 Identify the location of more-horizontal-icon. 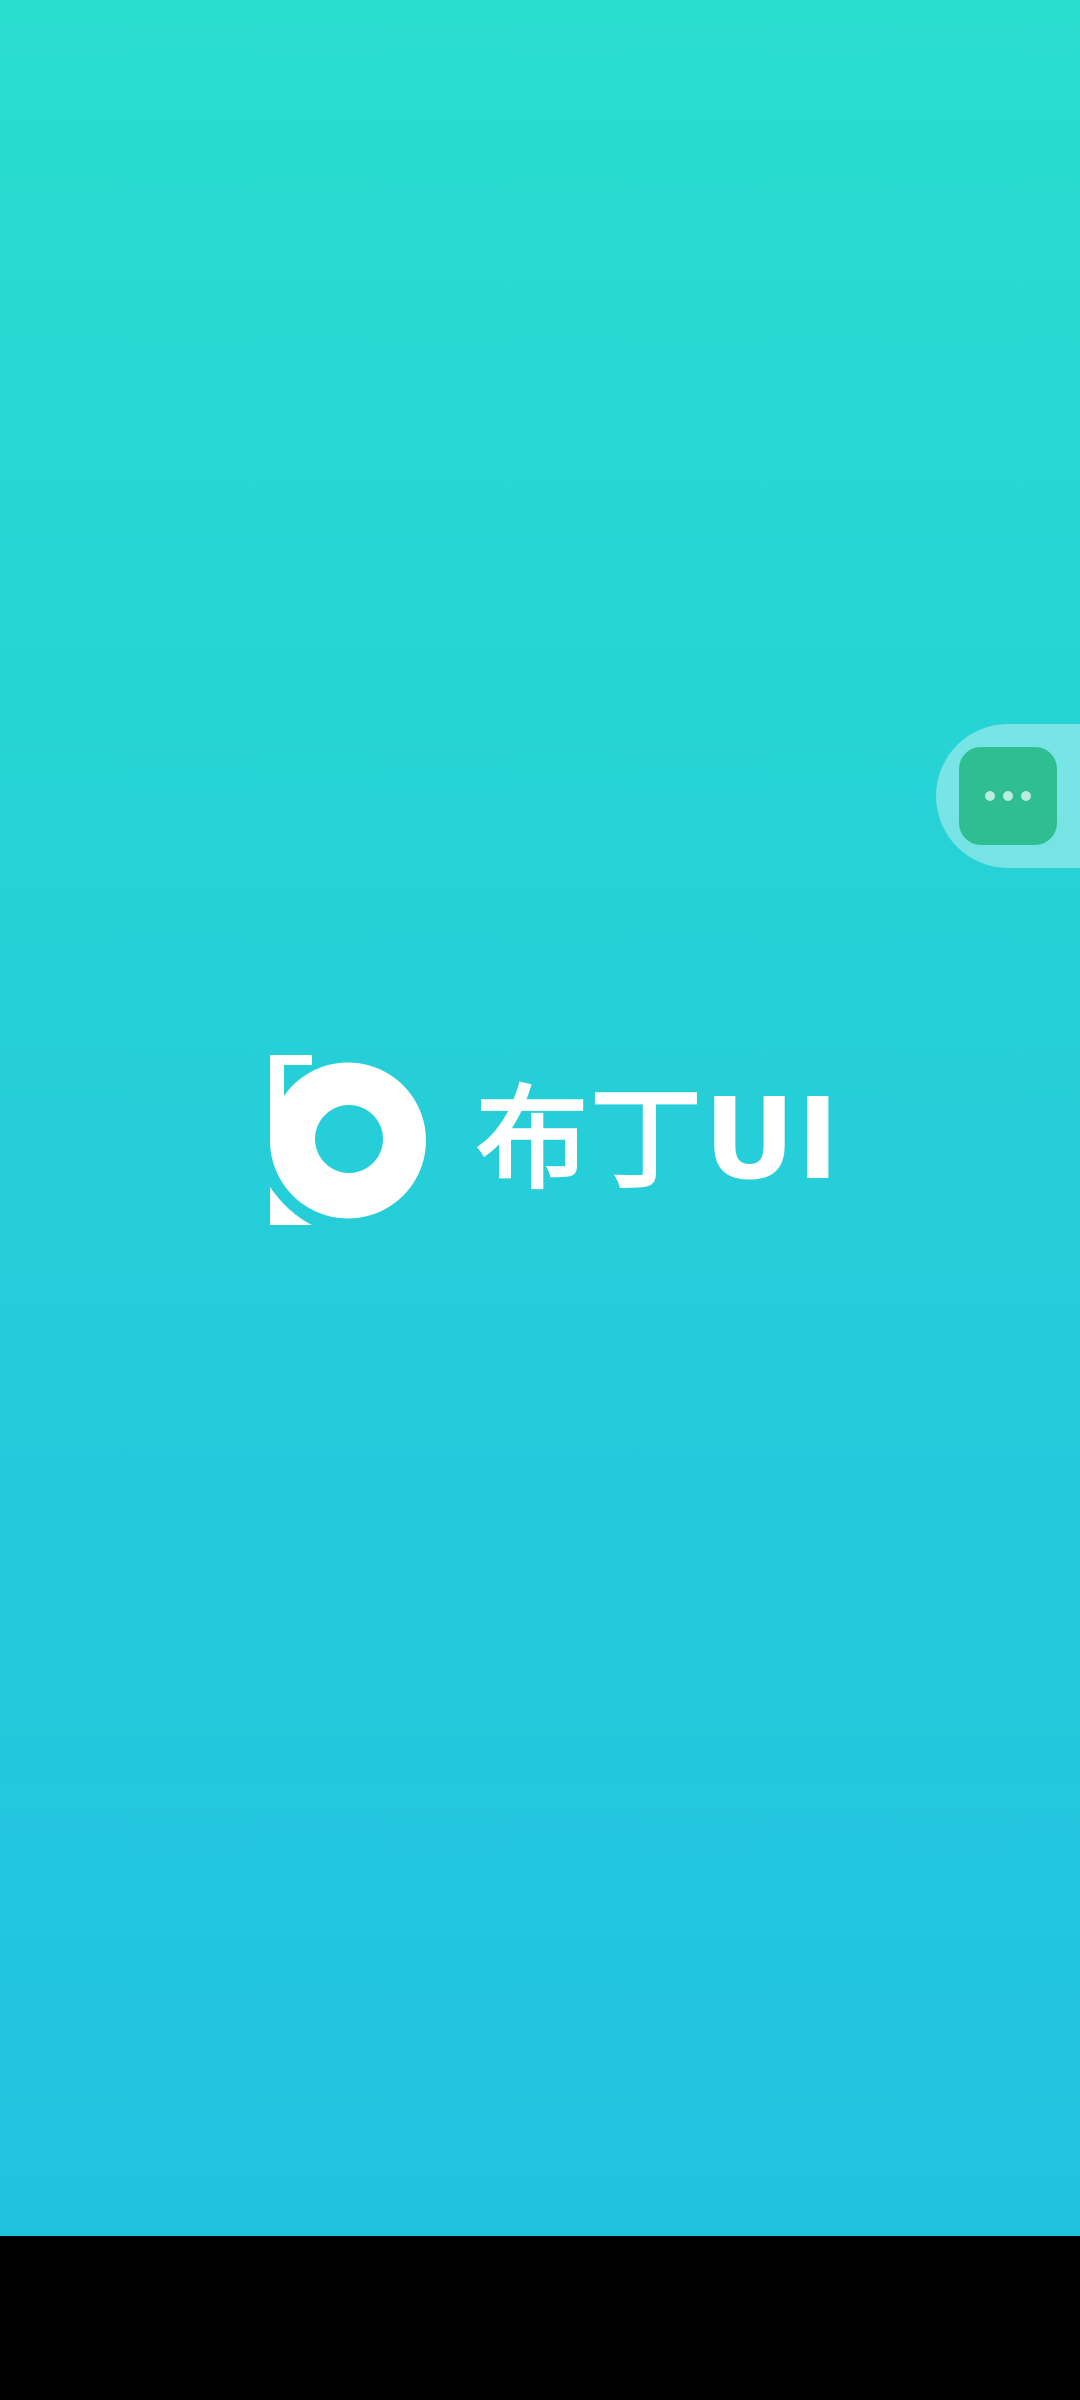
(1008, 796).